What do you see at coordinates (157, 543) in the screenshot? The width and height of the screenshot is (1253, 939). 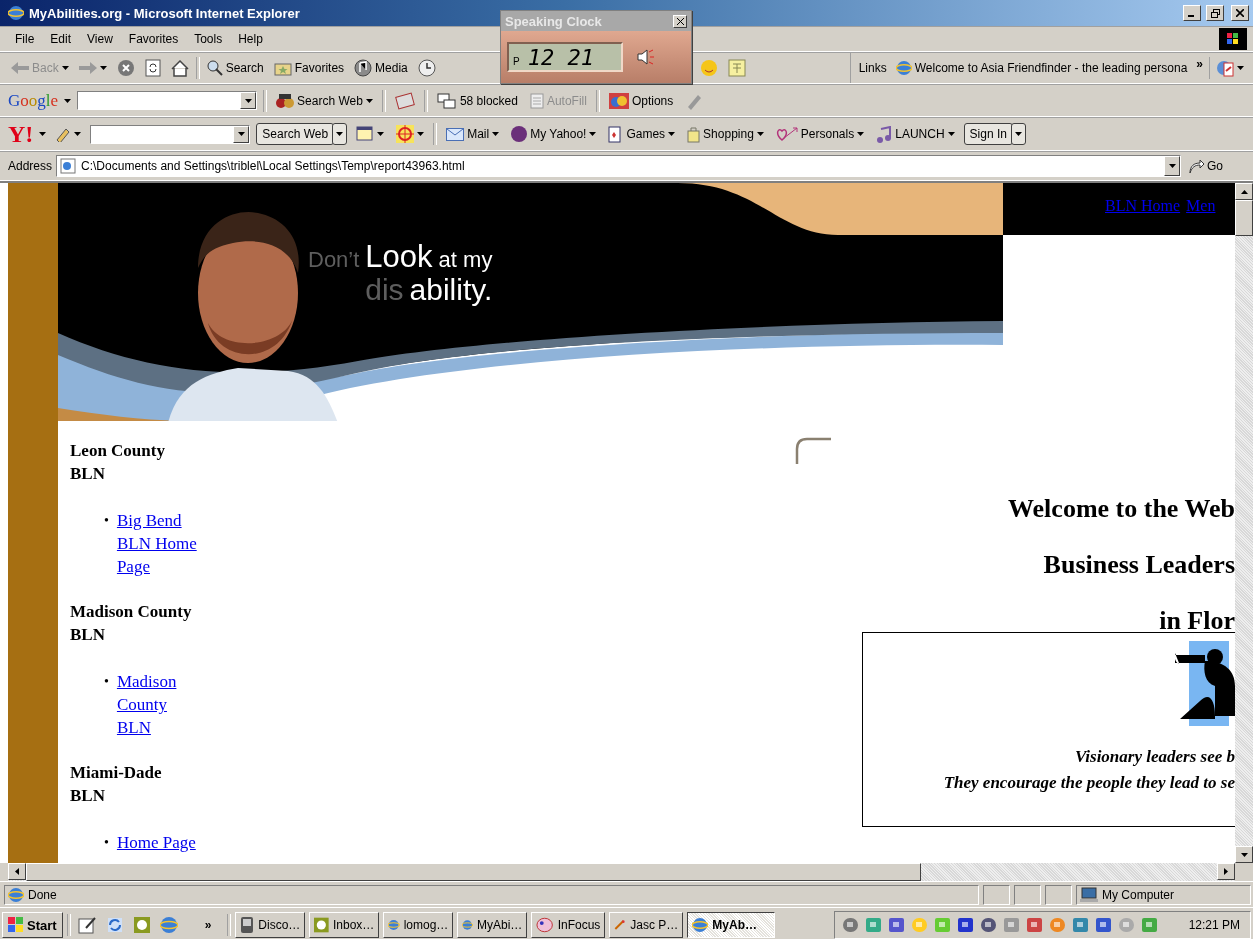 I see `county-link: Big Bend BLN Home Page` at bounding box center [157, 543].